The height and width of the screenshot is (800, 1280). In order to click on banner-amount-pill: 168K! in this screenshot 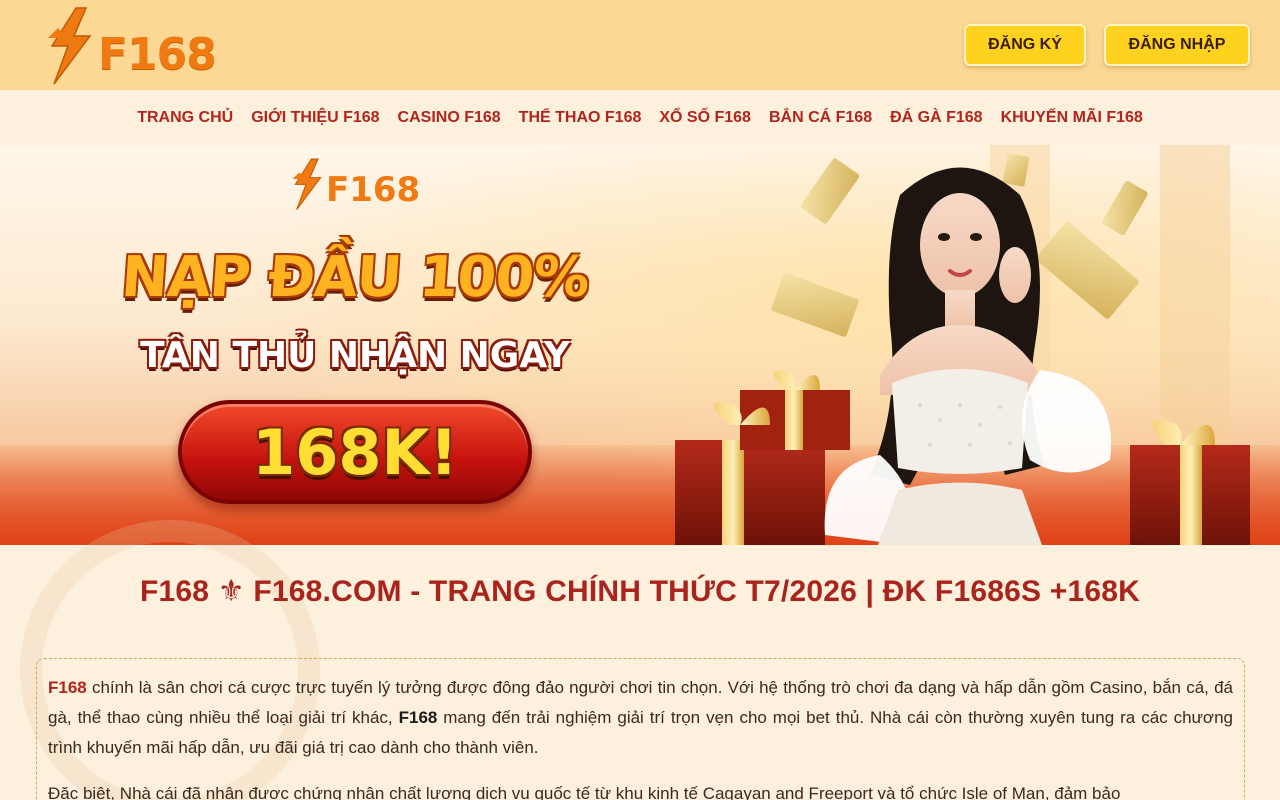, I will do `click(355, 452)`.